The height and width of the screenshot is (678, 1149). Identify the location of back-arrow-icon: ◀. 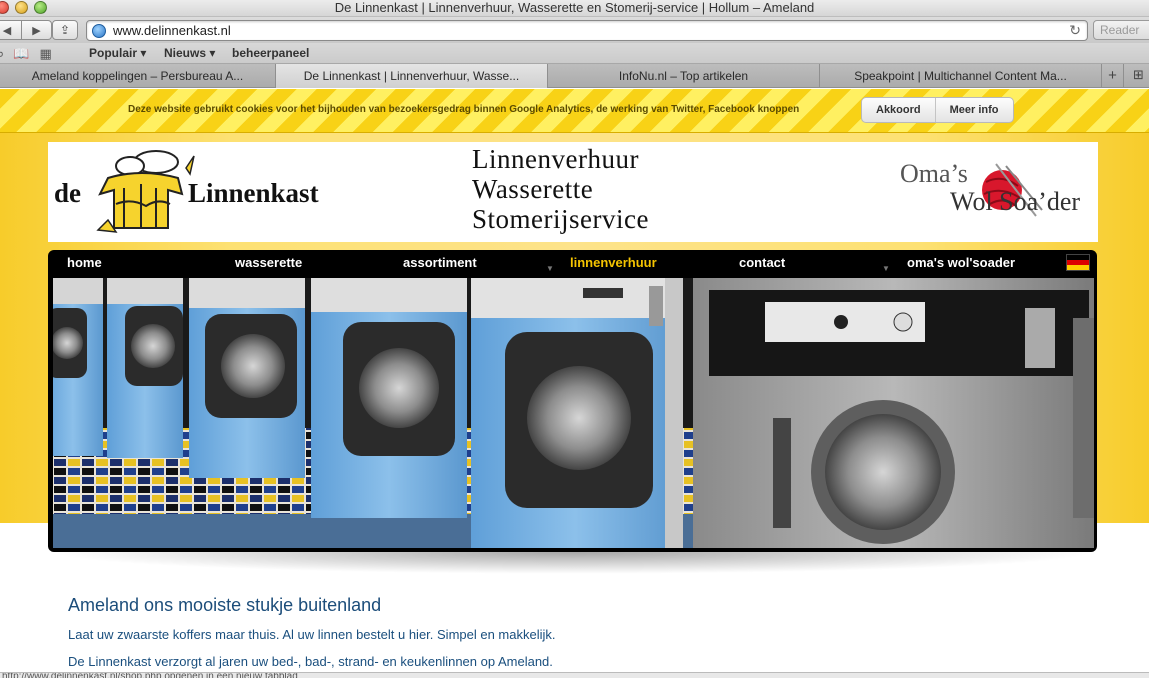
(7, 30).